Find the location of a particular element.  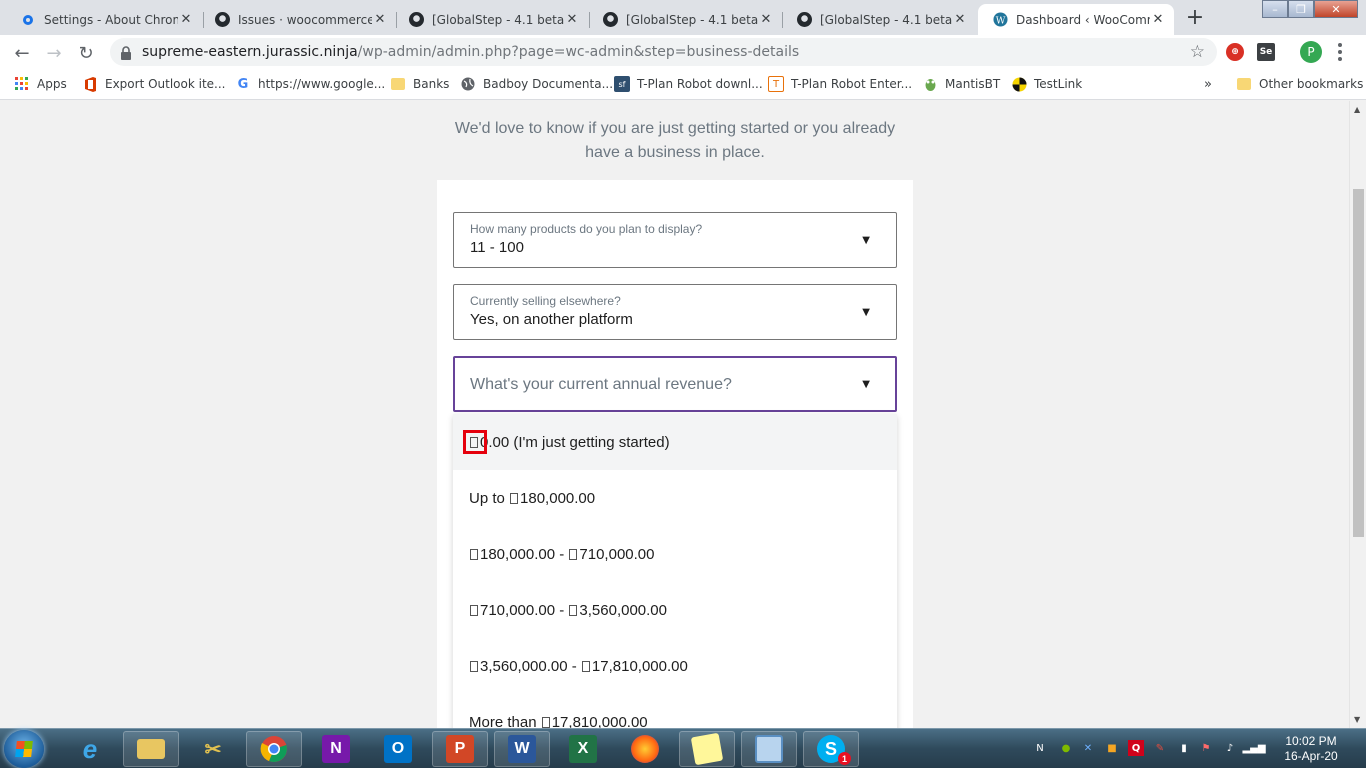

bookmarks-overflow-chevron: » is located at coordinates (1208, 84).